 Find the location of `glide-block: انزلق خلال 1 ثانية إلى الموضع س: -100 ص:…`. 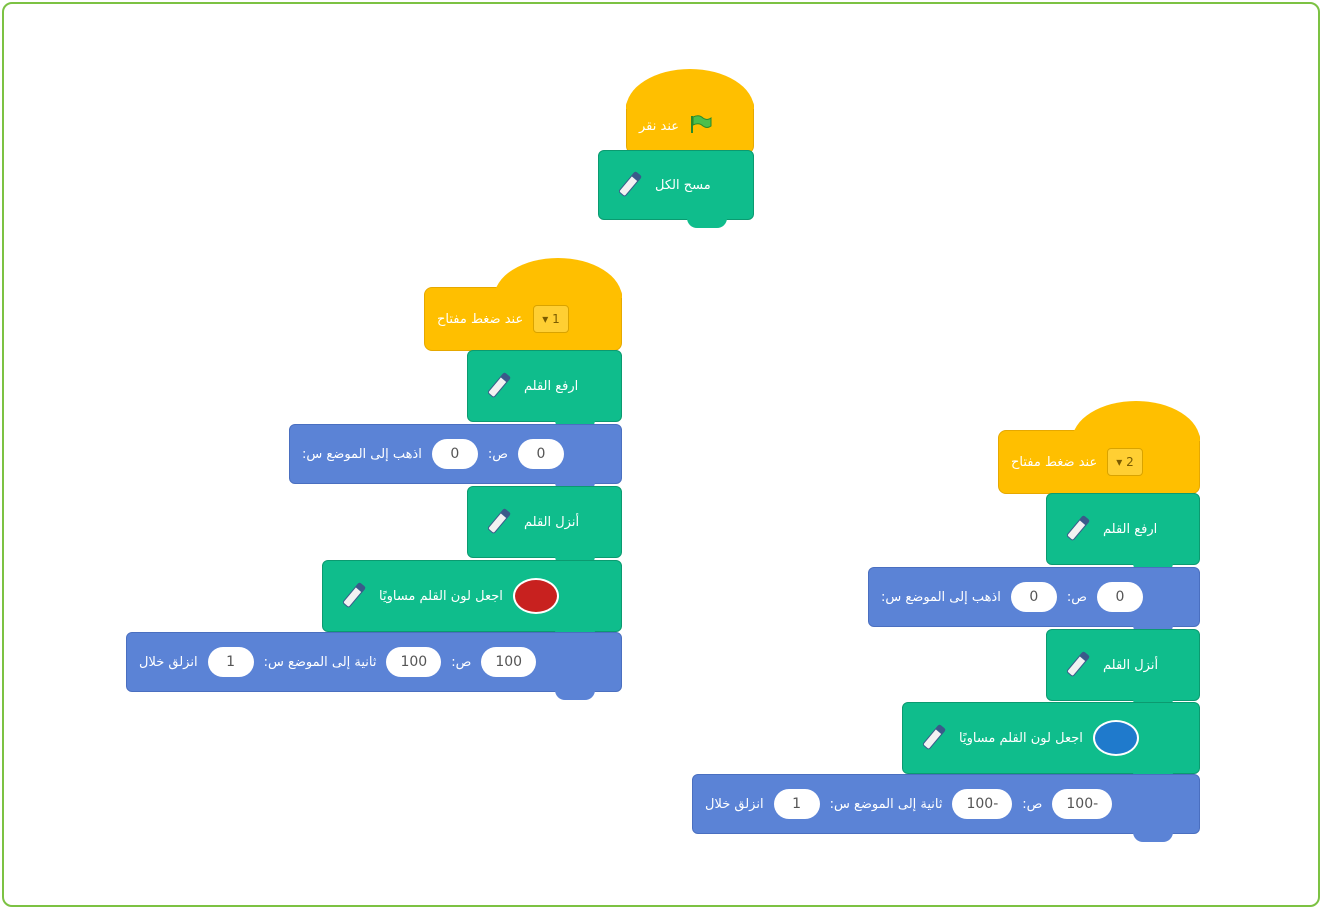

glide-block: انزلق خلال 1 ثانية إلى الموضع س: -100 ص:… is located at coordinates (946, 808).